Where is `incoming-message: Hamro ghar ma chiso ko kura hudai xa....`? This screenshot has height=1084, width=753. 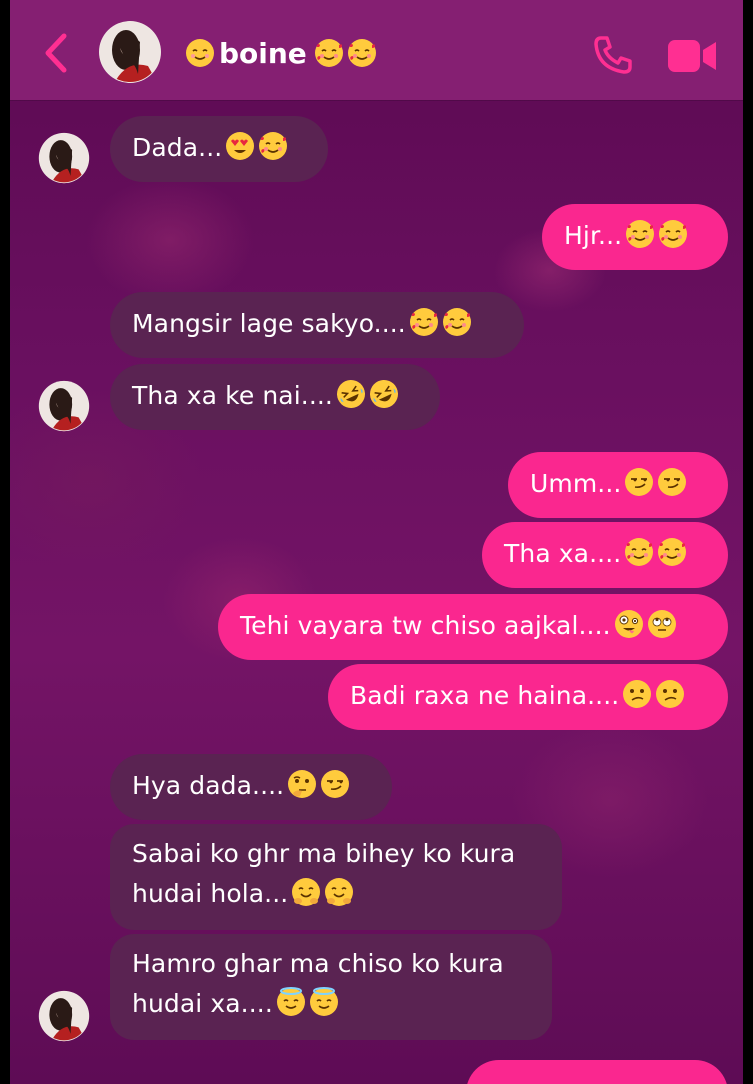 incoming-message: Hamro ghar ma chiso ko kura hudai xa.... is located at coordinates (331, 987).